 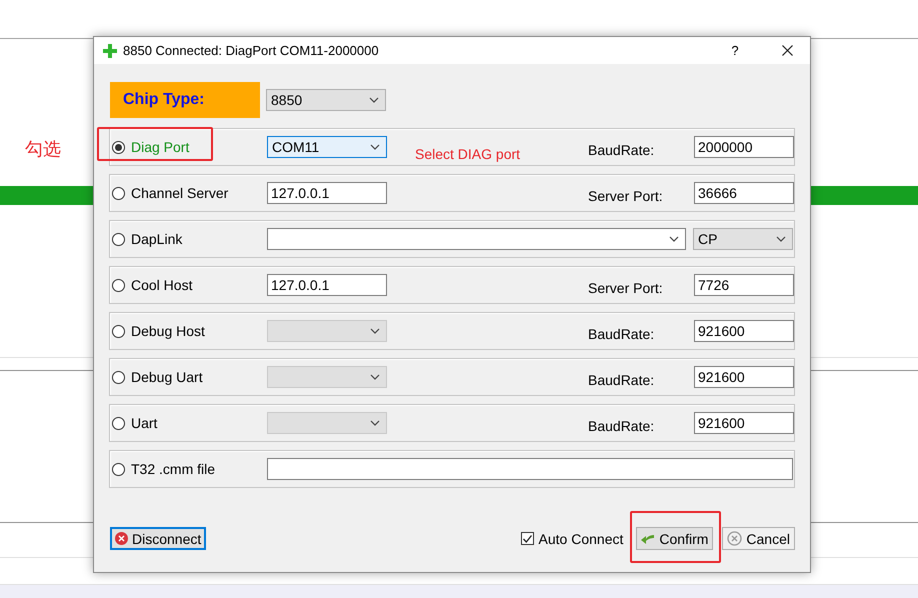 I want to click on value-field: 7726, so click(x=744, y=285).